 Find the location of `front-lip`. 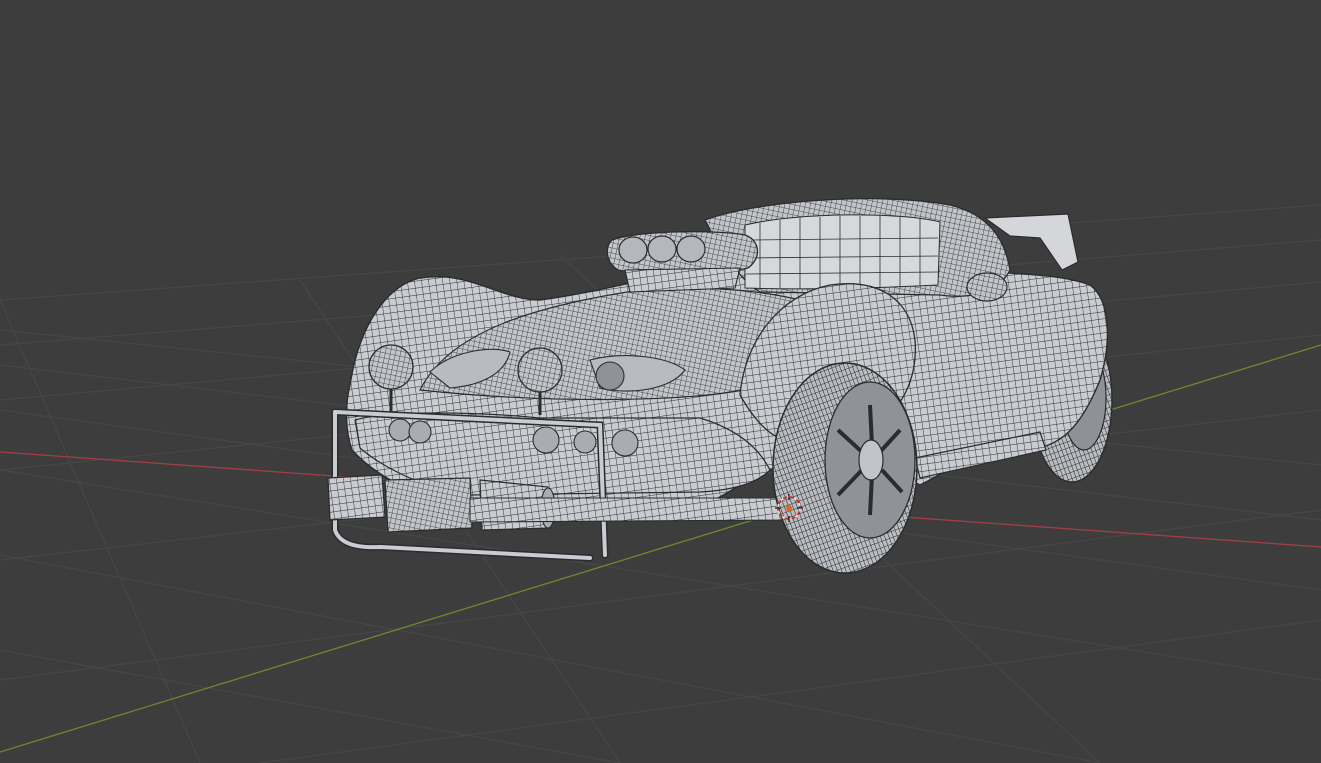

front-lip is located at coordinates (630, 510).